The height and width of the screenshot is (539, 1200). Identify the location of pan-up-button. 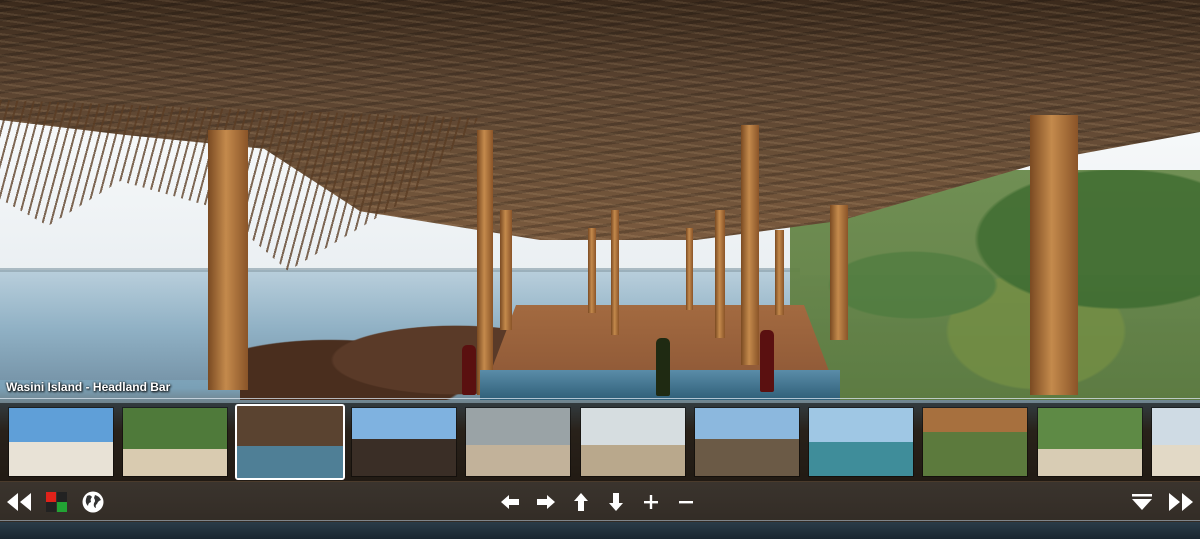
(581, 502).